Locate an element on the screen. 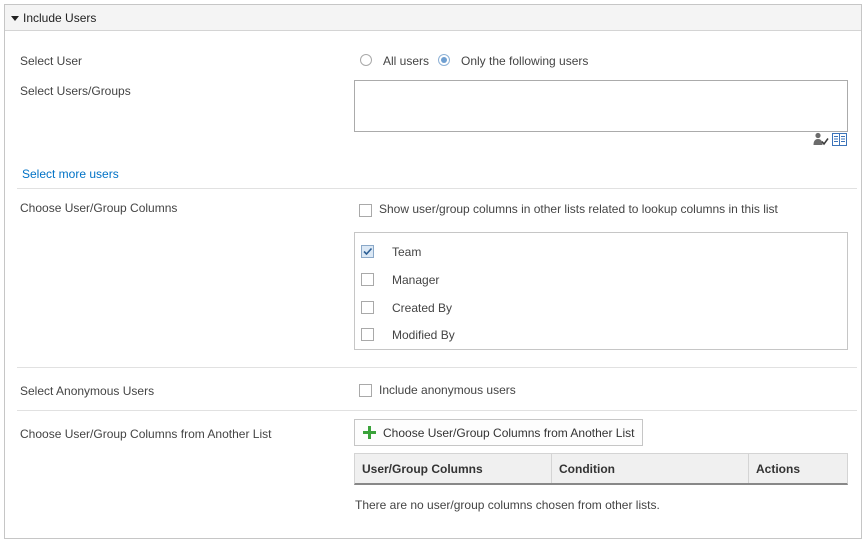 This screenshot has width=867, height=542. column-header-condition: Condition is located at coordinates (650, 468).